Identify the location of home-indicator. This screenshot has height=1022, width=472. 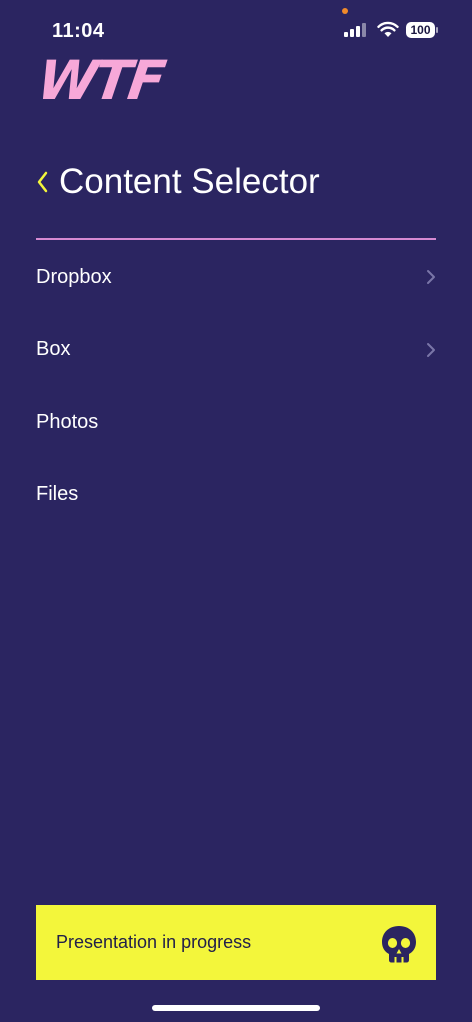
(236, 1008).